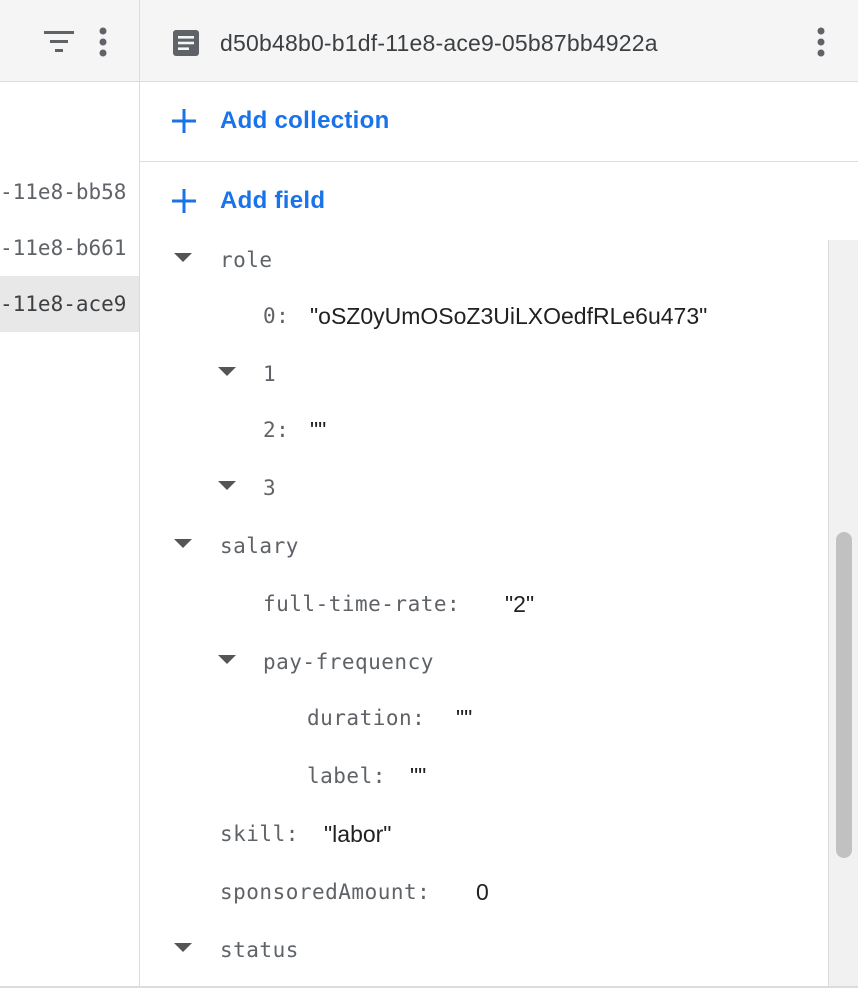 This screenshot has height=988, width=858. What do you see at coordinates (499, 201) in the screenshot?
I see `add-field-button: Add field` at bounding box center [499, 201].